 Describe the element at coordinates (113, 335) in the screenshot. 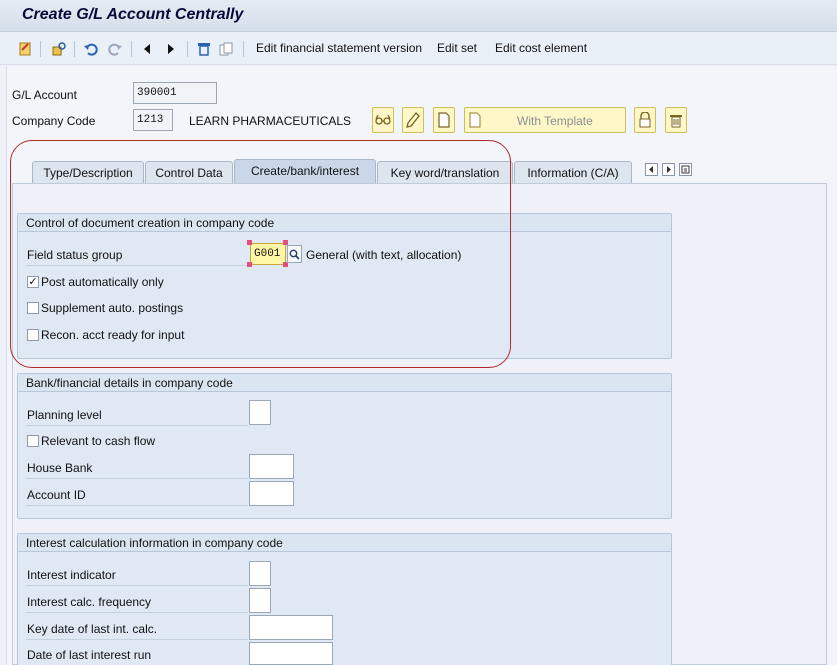

I see `recon-acct-ready-label: Recon. acct ready for input` at that location.